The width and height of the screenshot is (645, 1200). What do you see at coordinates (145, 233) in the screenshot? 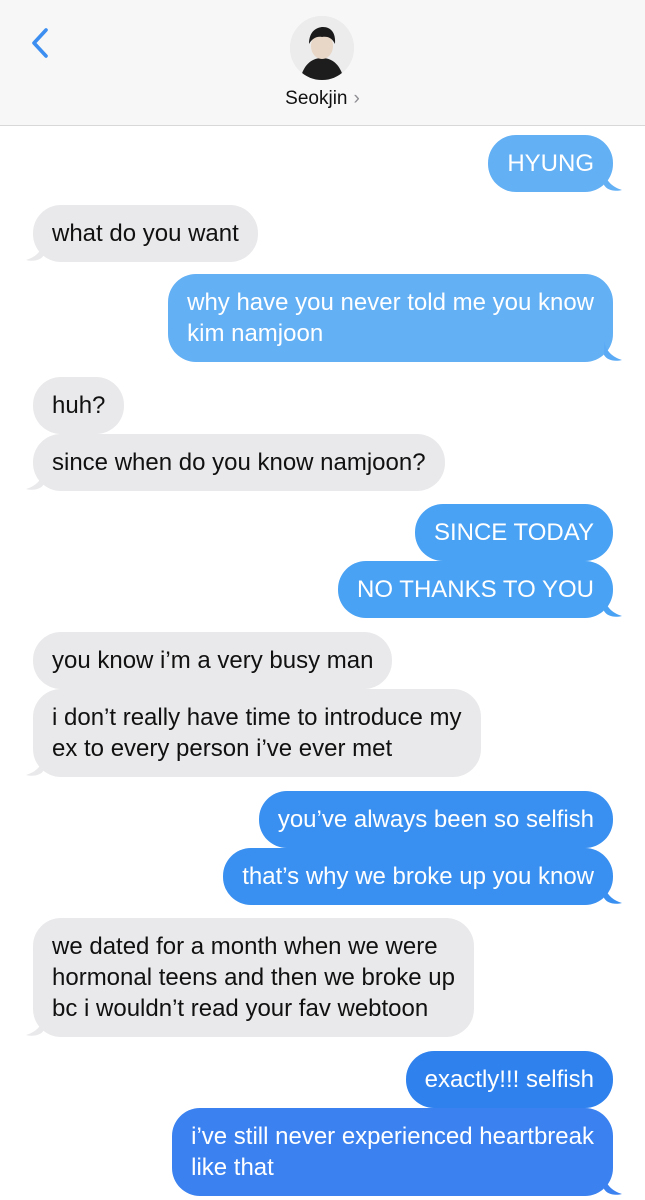
I see `received-message-bubble: what do you want` at bounding box center [145, 233].